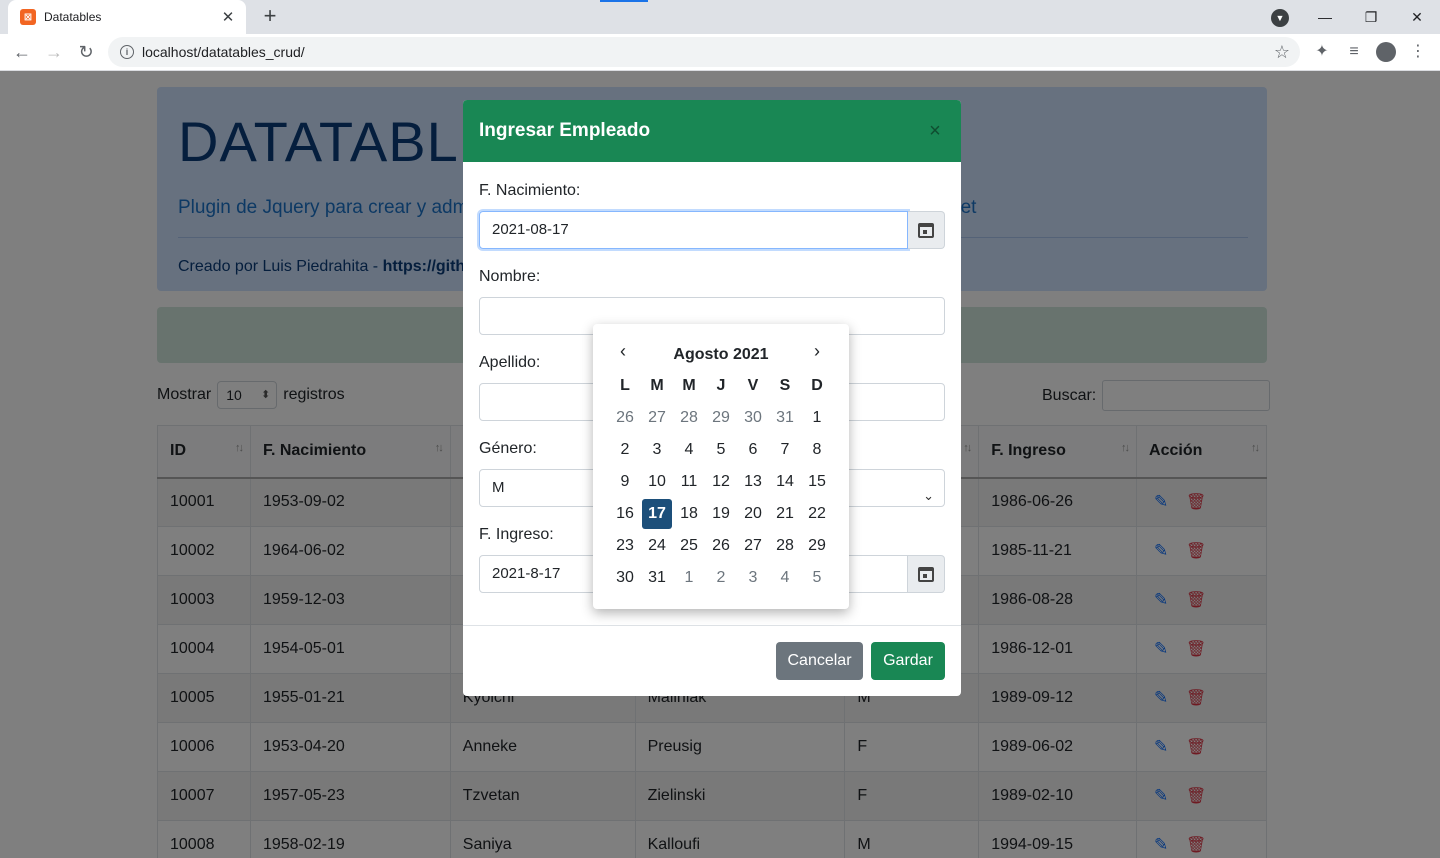  Describe the element at coordinates (785, 514) in the screenshot. I see `day-cell: 21` at that location.